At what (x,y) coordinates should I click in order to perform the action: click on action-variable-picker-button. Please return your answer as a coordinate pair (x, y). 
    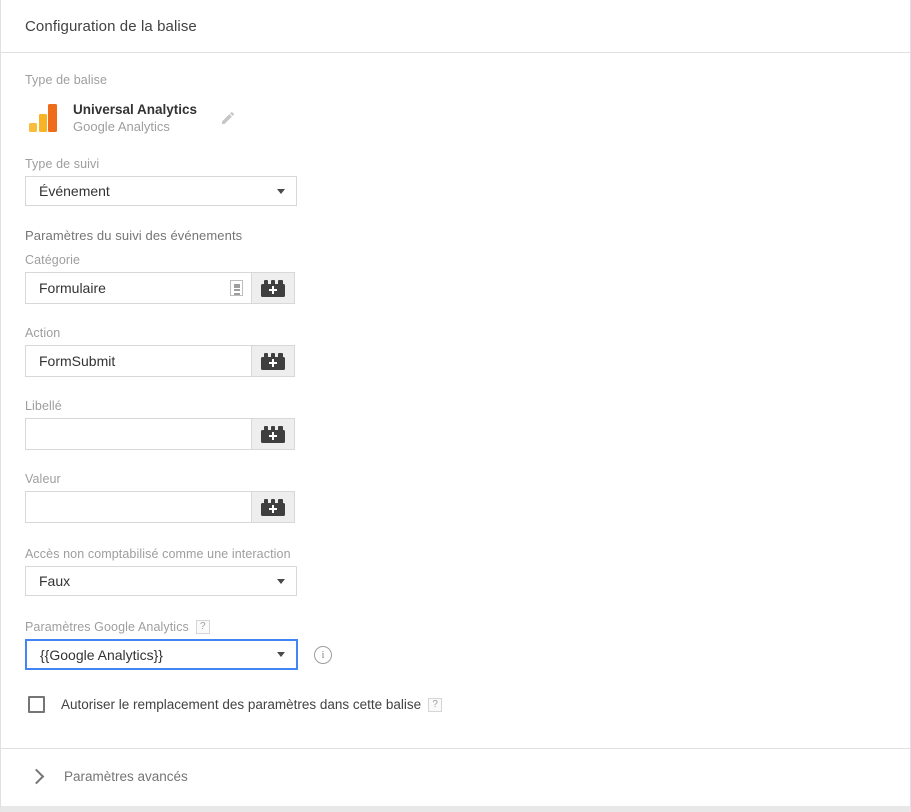
    Looking at the image, I should click on (273, 361).